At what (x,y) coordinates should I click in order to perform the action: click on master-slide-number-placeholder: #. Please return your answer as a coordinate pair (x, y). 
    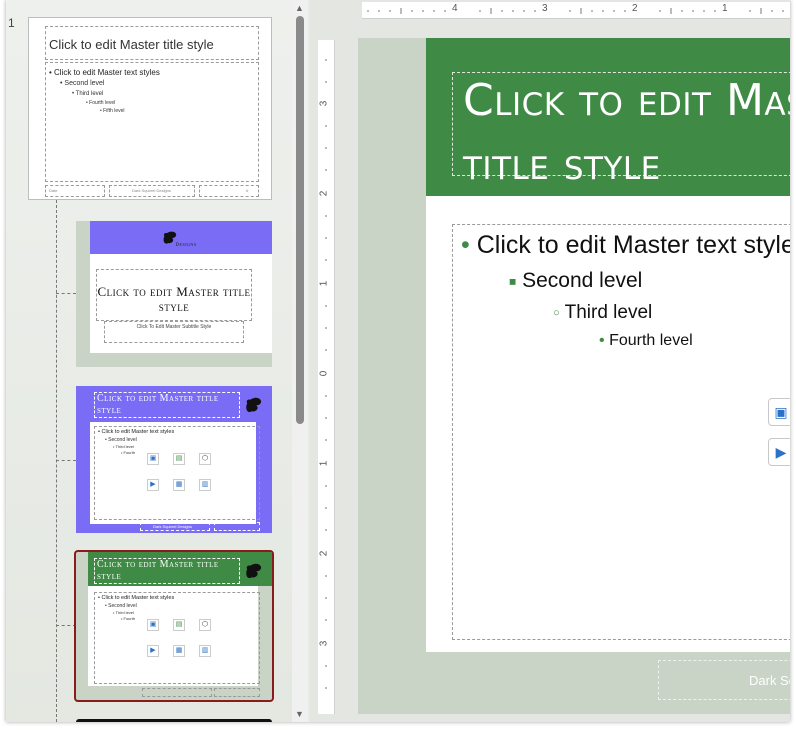
    Looking at the image, I should click on (229, 191).